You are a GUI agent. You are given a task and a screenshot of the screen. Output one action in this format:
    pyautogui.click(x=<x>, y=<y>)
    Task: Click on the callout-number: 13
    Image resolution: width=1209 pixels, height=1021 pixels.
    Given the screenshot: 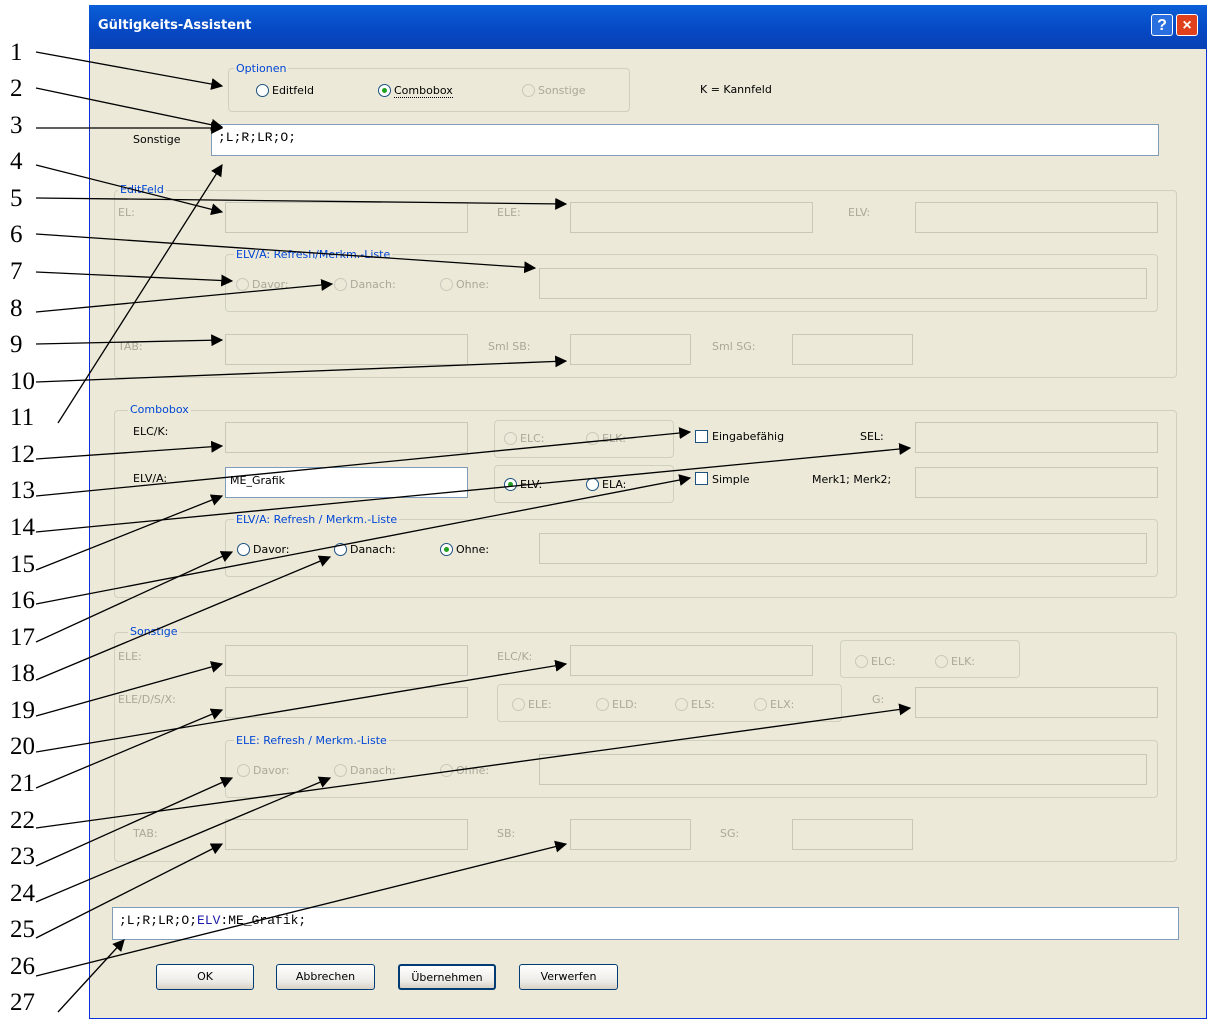 What is the action you would take?
    pyautogui.click(x=22, y=490)
    